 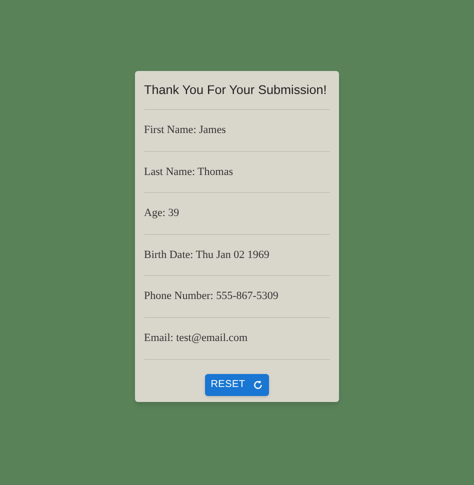 I want to click on field-text: Phone Number: 555-867-5309, so click(x=211, y=296).